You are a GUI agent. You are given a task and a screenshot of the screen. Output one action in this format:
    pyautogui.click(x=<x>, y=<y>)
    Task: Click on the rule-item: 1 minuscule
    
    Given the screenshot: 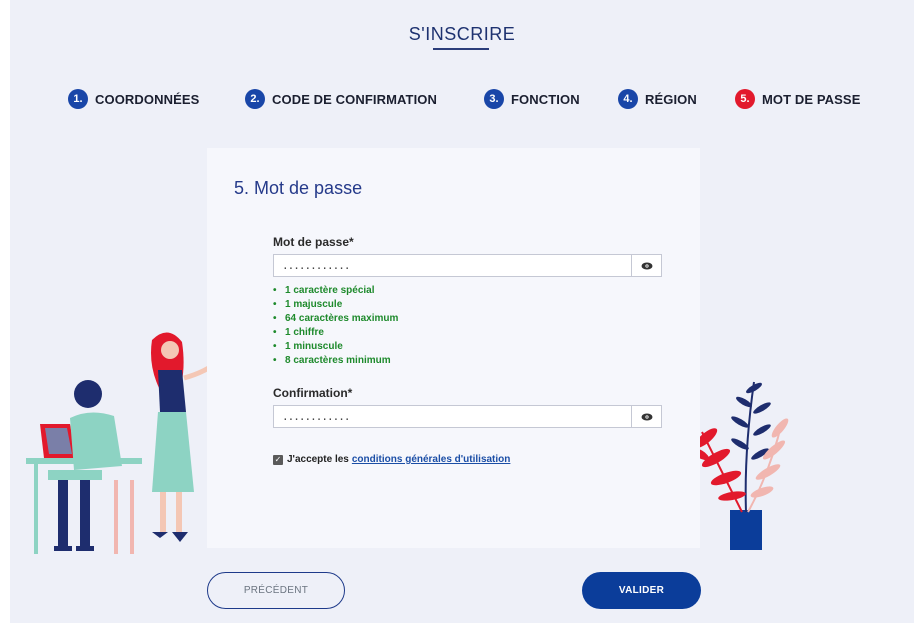 What is the action you would take?
    pyautogui.click(x=335, y=347)
    